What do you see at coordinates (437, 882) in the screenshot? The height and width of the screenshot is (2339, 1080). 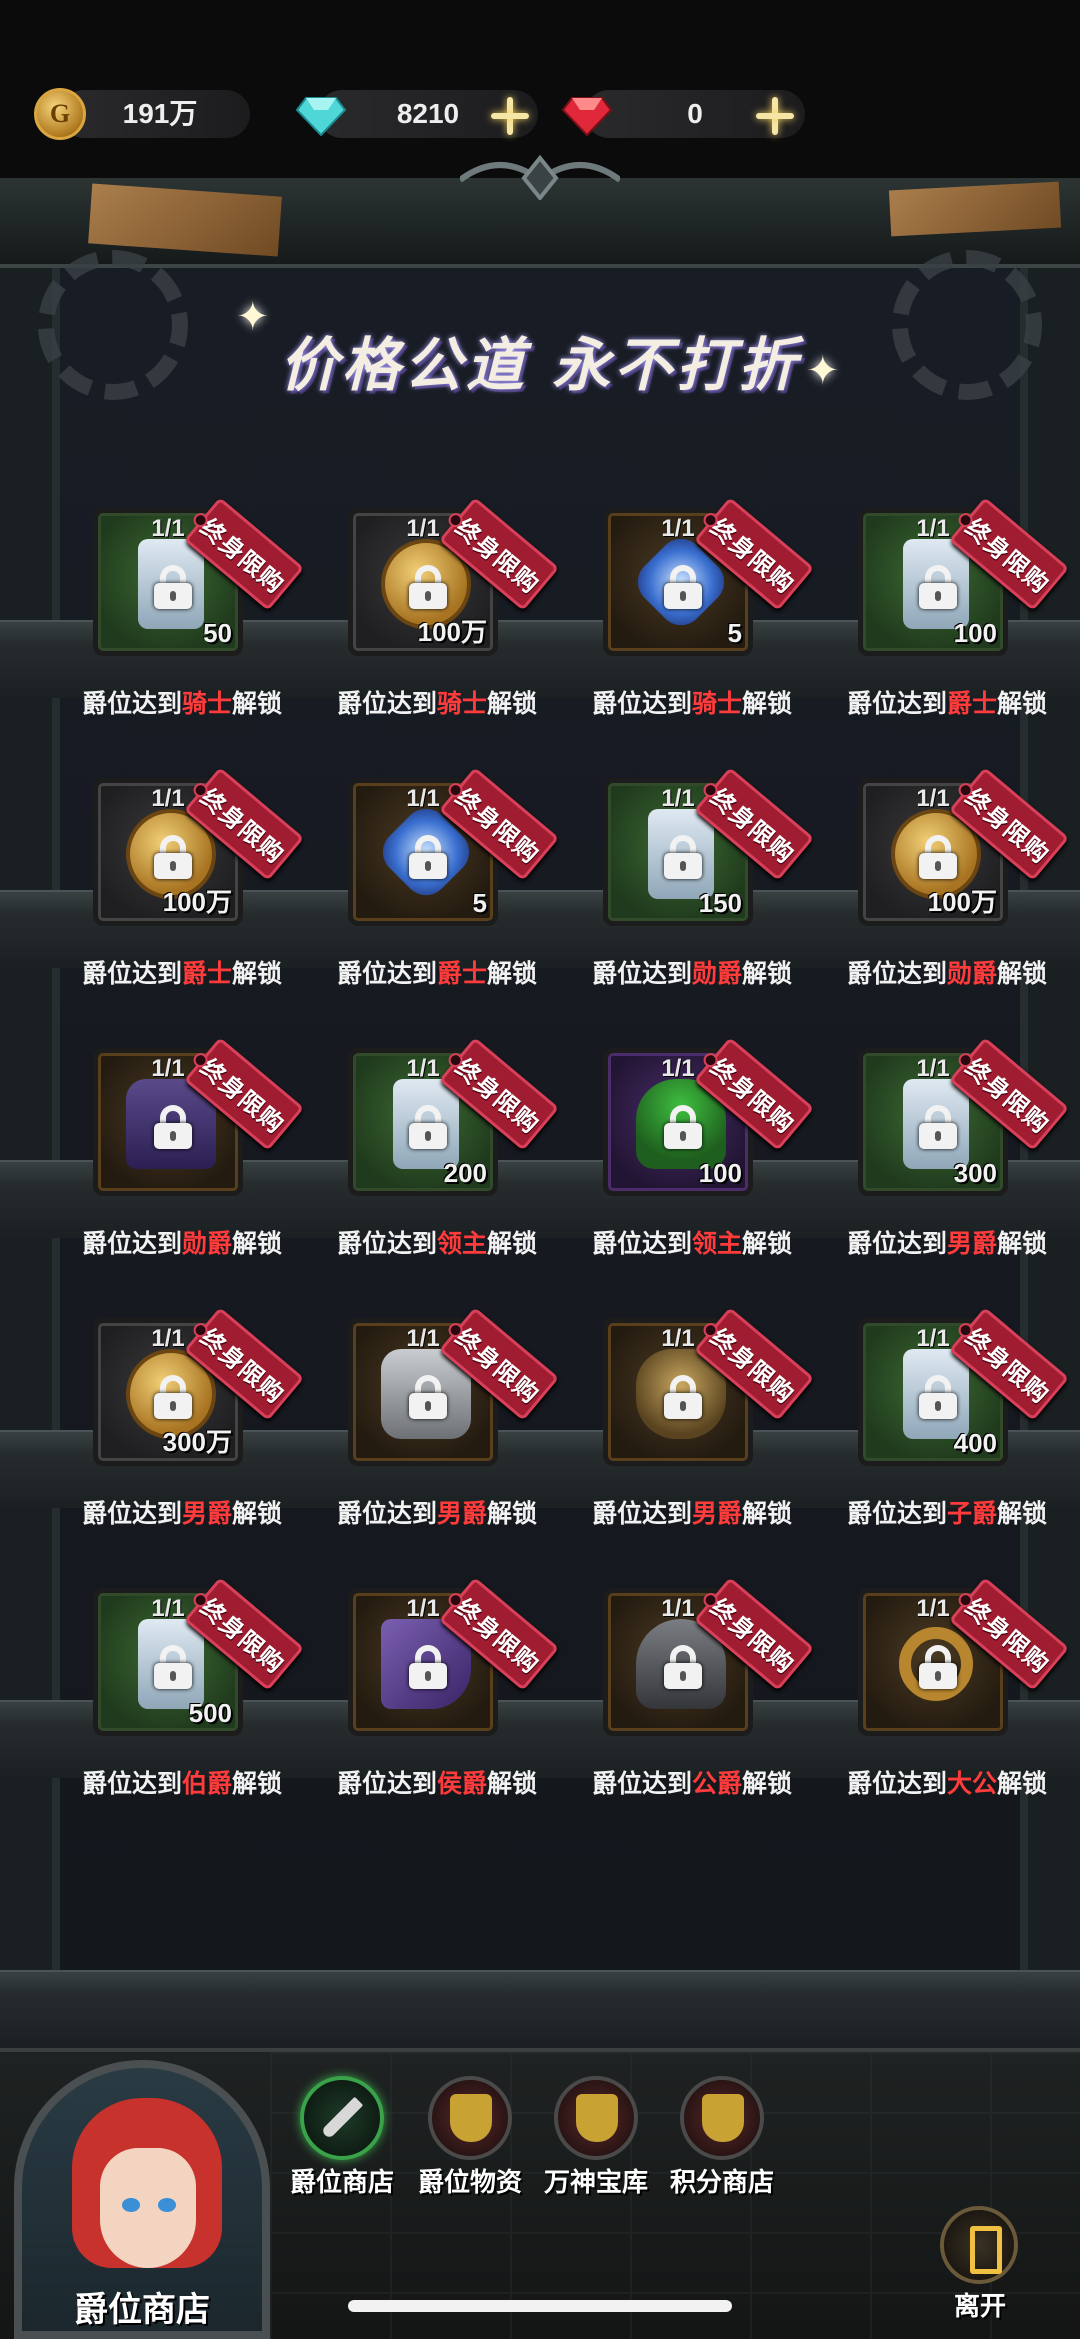 I see `shop-item: 1/1 5 终身限购 爵位达到爵士解锁` at bounding box center [437, 882].